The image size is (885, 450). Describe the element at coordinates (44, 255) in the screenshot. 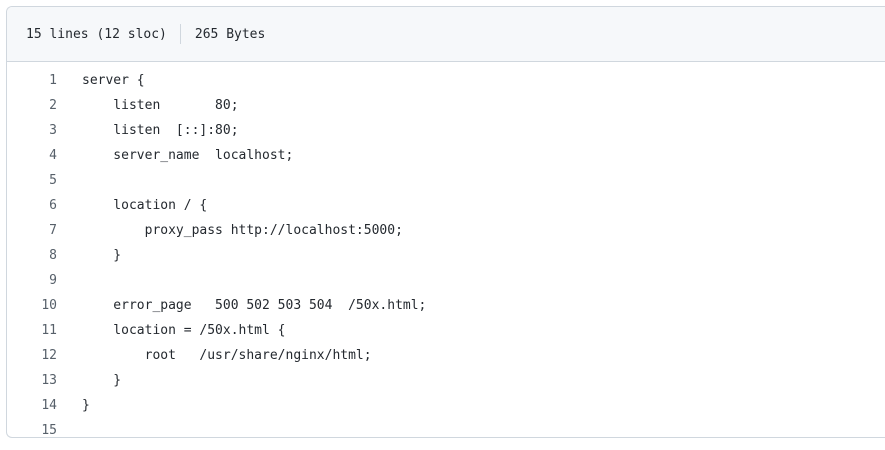

I see `line-number: 8` at that location.